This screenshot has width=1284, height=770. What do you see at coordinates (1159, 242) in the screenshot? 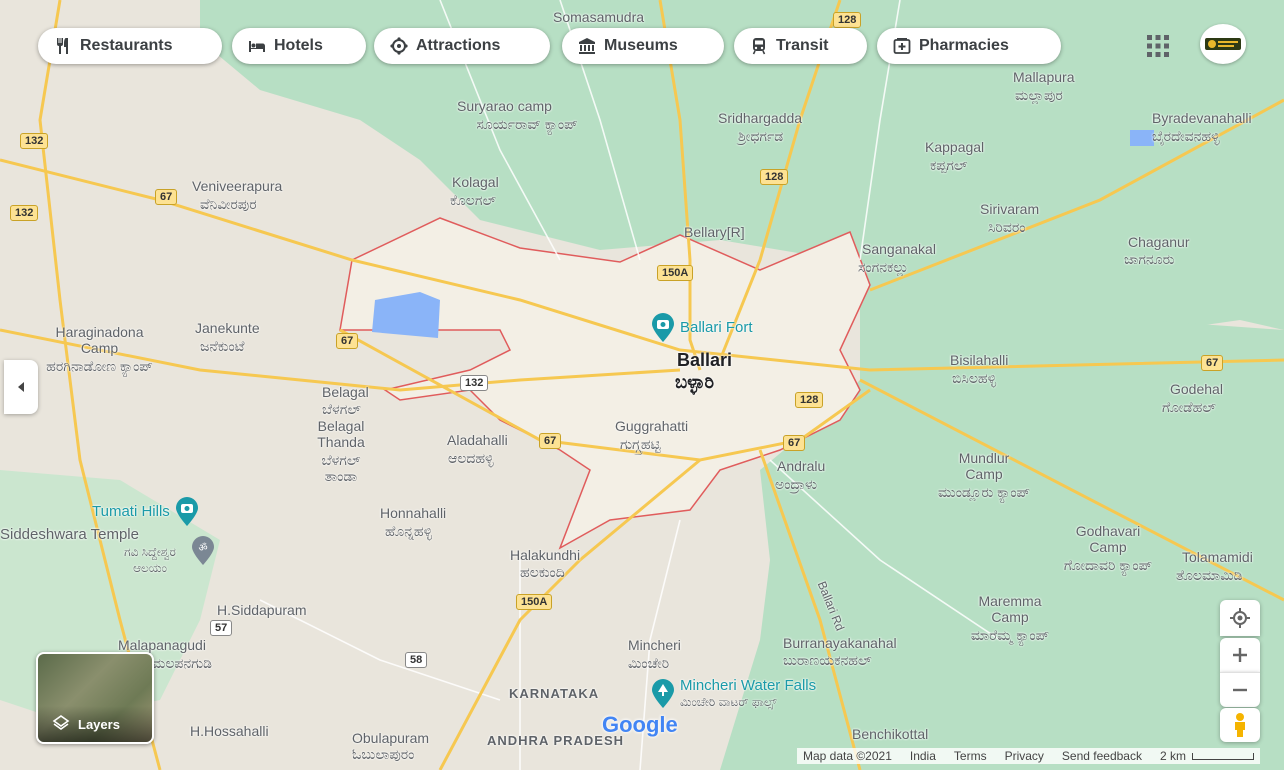
I see `place-label: Chaganur` at bounding box center [1159, 242].